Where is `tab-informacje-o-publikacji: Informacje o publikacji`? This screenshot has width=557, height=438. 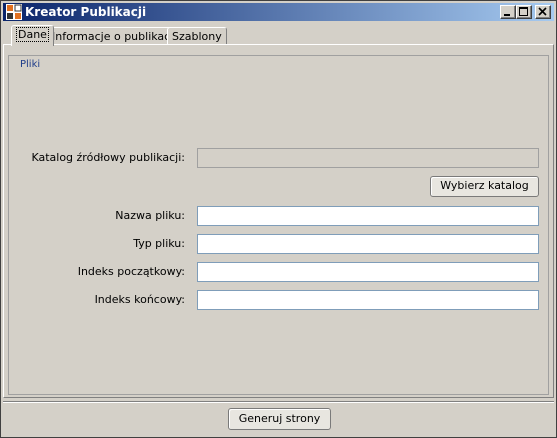
tab-informacje-o-publikacji: Informacje o publikacji is located at coordinates (114, 36).